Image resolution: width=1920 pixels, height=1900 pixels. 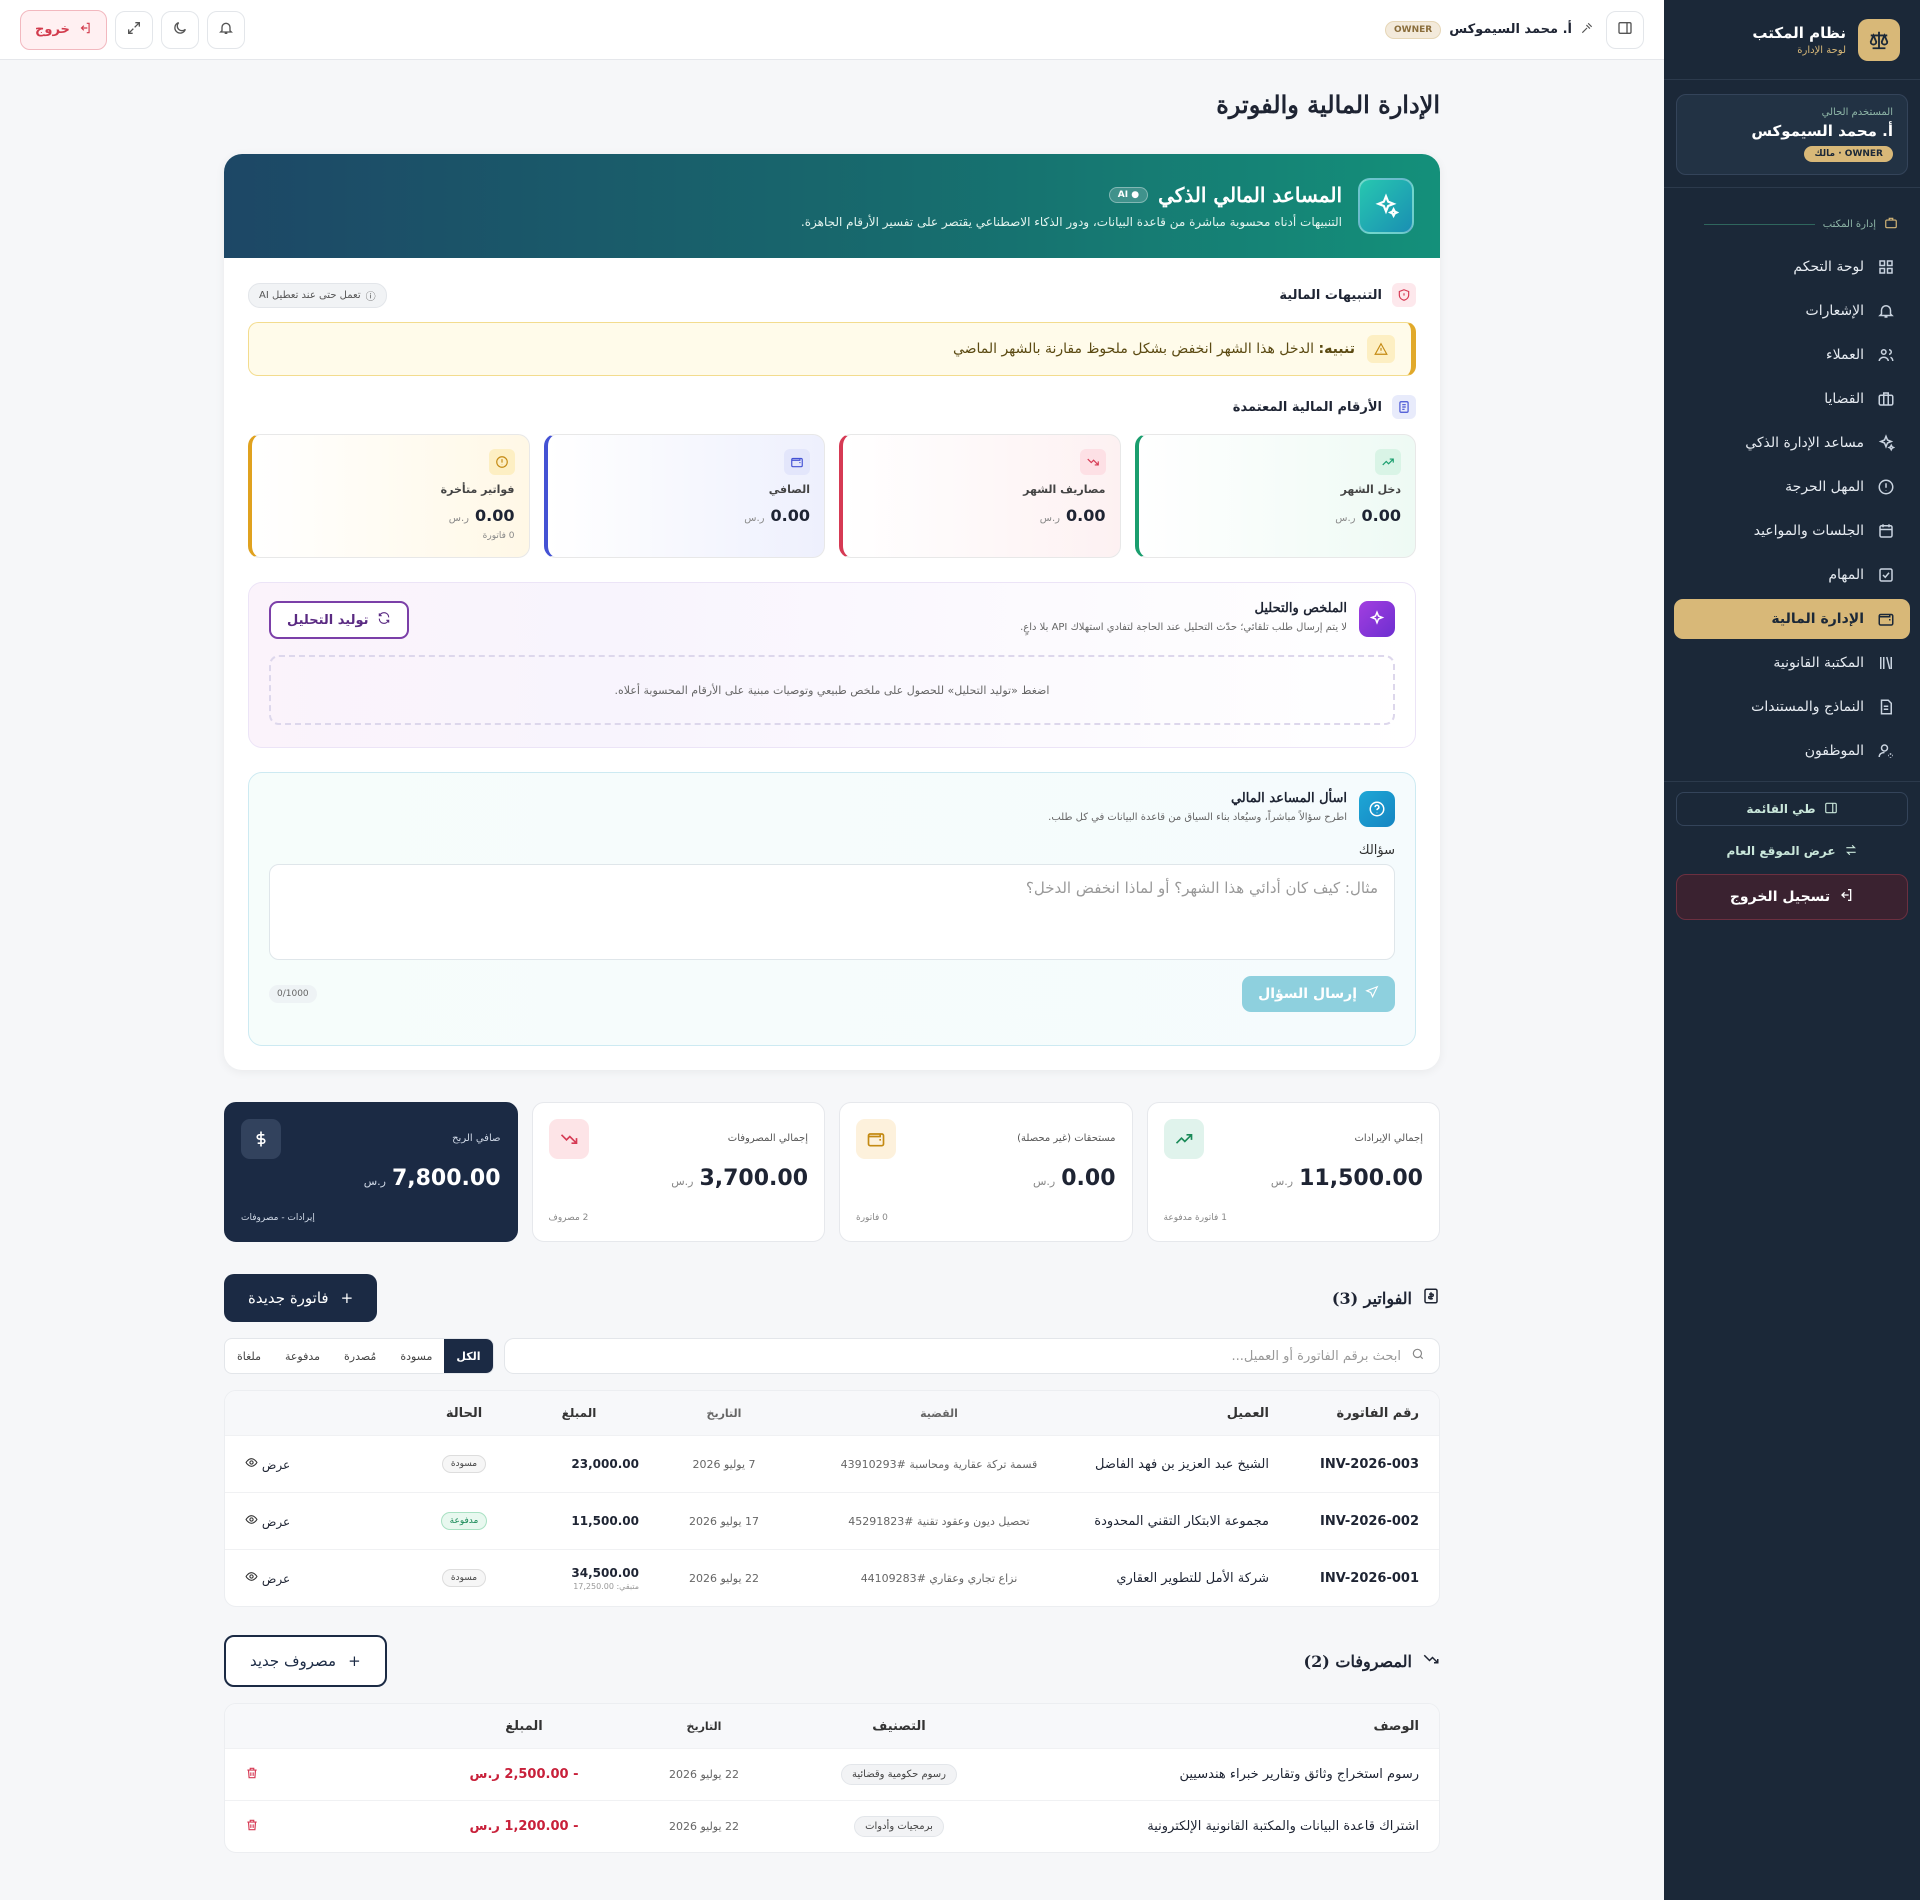 I want to click on notifications-button, so click(x=225, y=29).